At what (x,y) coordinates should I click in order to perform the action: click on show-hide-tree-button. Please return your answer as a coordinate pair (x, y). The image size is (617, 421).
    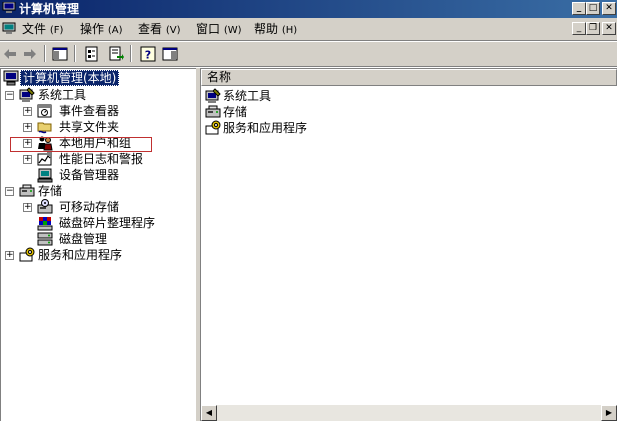
    Looking at the image, I should click on (60, 54).